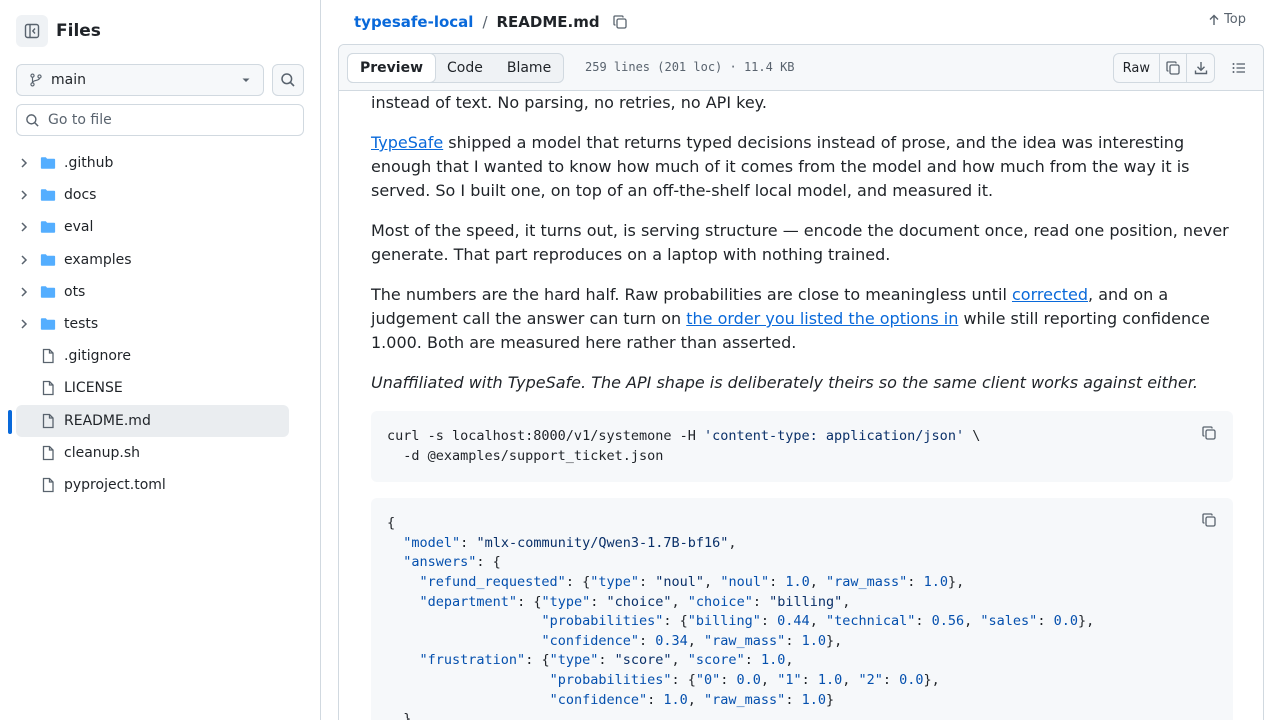 The image size is (1280, 720). What do you see at coordinates (152, 453) in the screenshot?
I see `tree-file-item: cleanup.sh` at bounding box center [152, 453].